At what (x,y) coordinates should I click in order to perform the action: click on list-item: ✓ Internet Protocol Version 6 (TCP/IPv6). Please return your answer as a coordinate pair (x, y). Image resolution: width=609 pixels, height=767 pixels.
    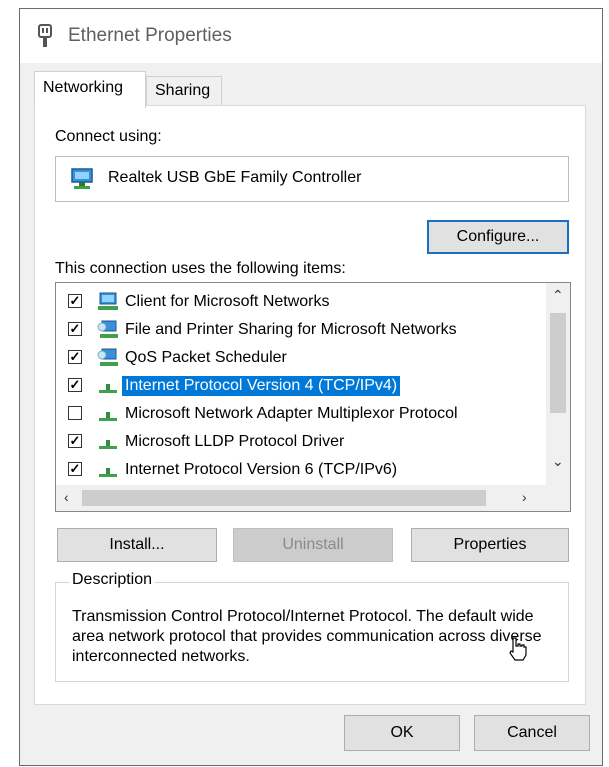
    Looking at the image, I should click on (301, 470).